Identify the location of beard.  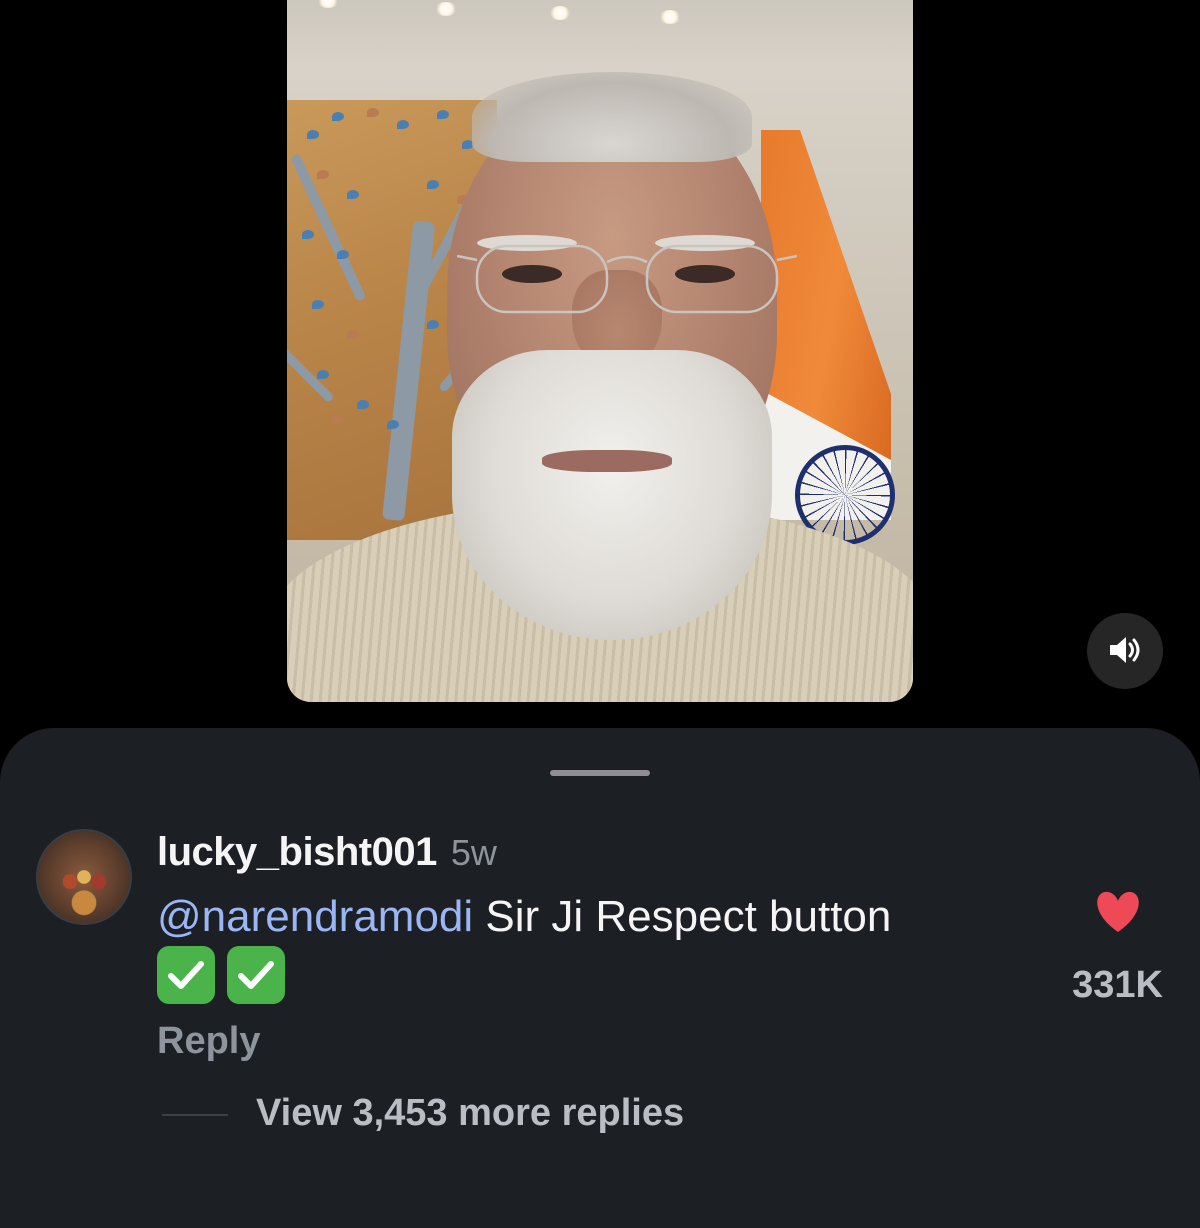
(612, 495).